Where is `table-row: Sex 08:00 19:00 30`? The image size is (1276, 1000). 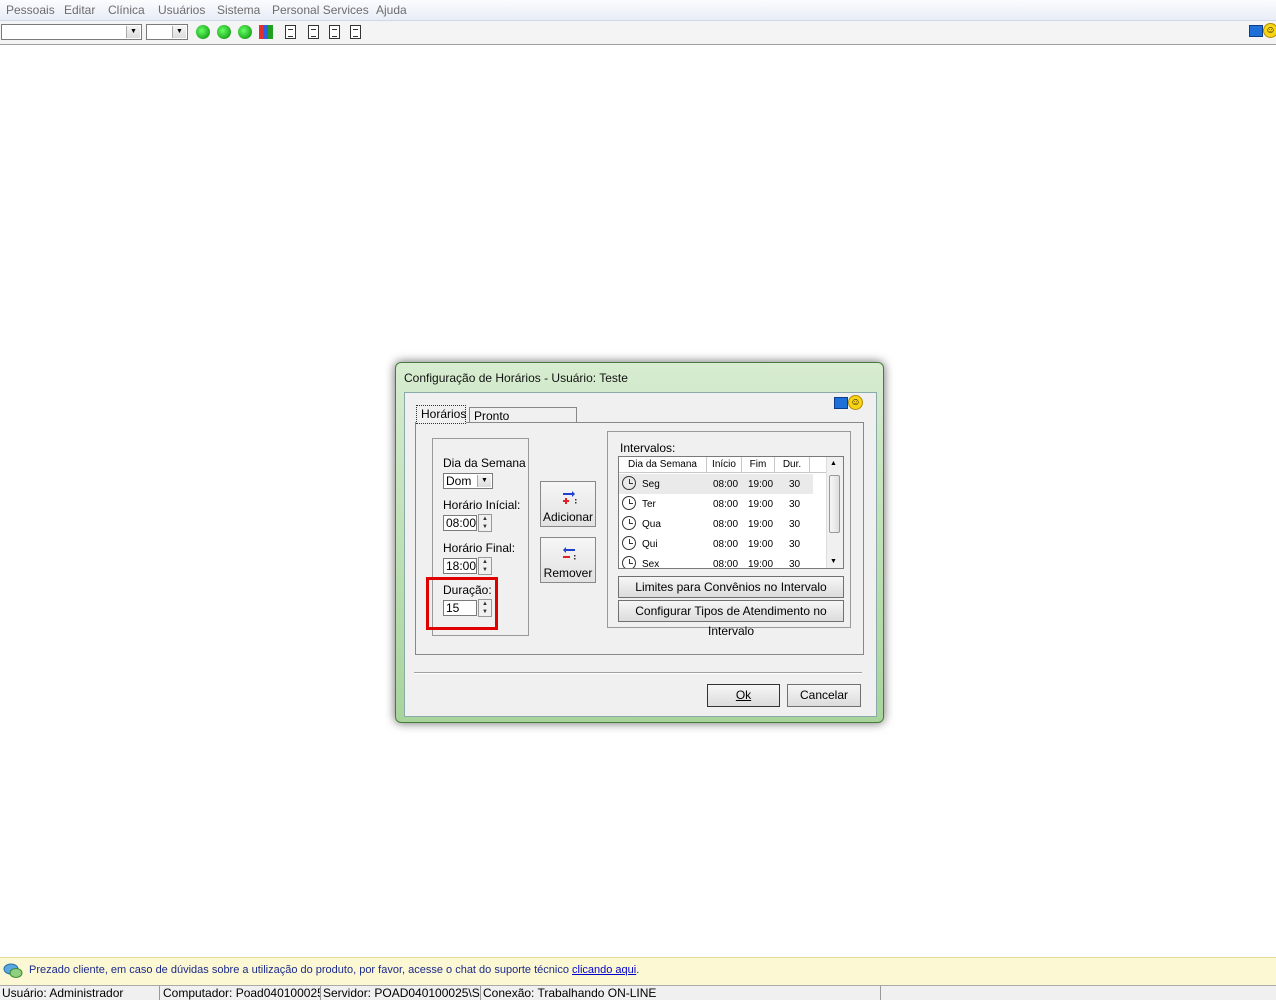
table-row: Sex 08:00 19:00 30 is located at coordinates (716, 561).